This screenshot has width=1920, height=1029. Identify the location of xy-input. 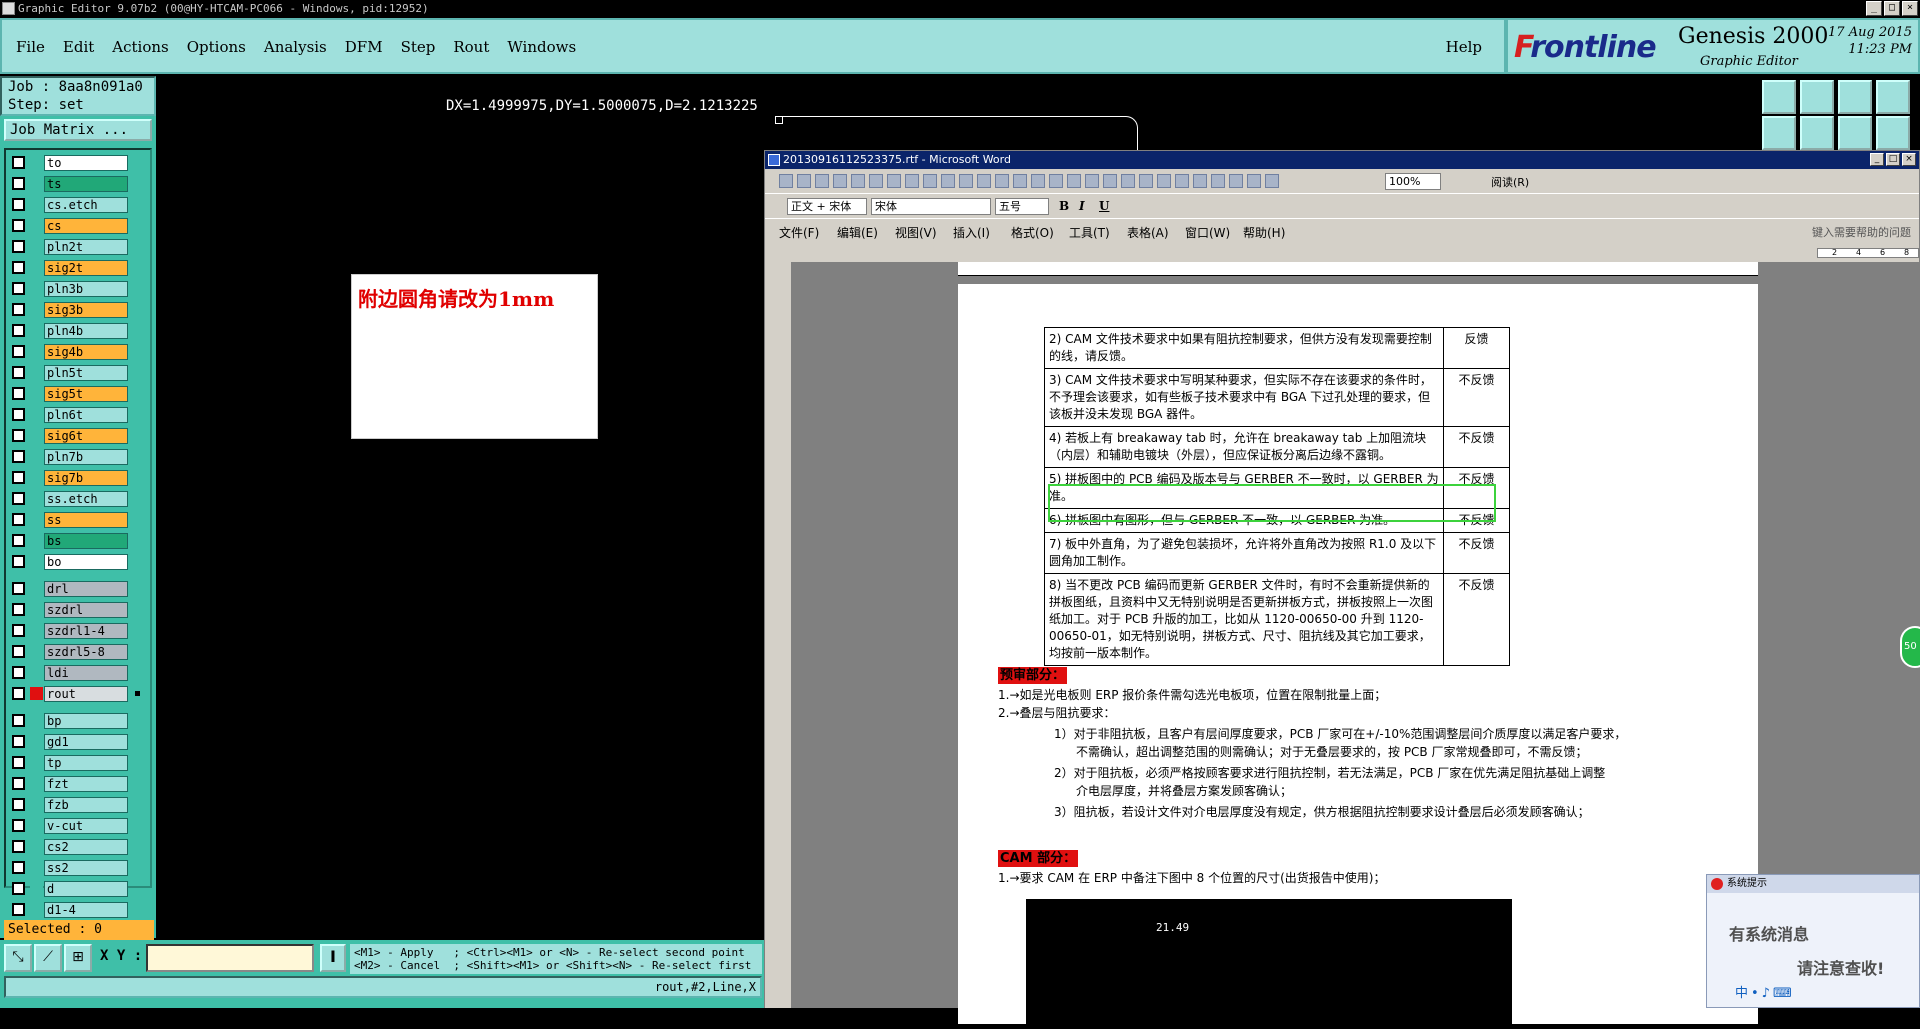
(230, 958).